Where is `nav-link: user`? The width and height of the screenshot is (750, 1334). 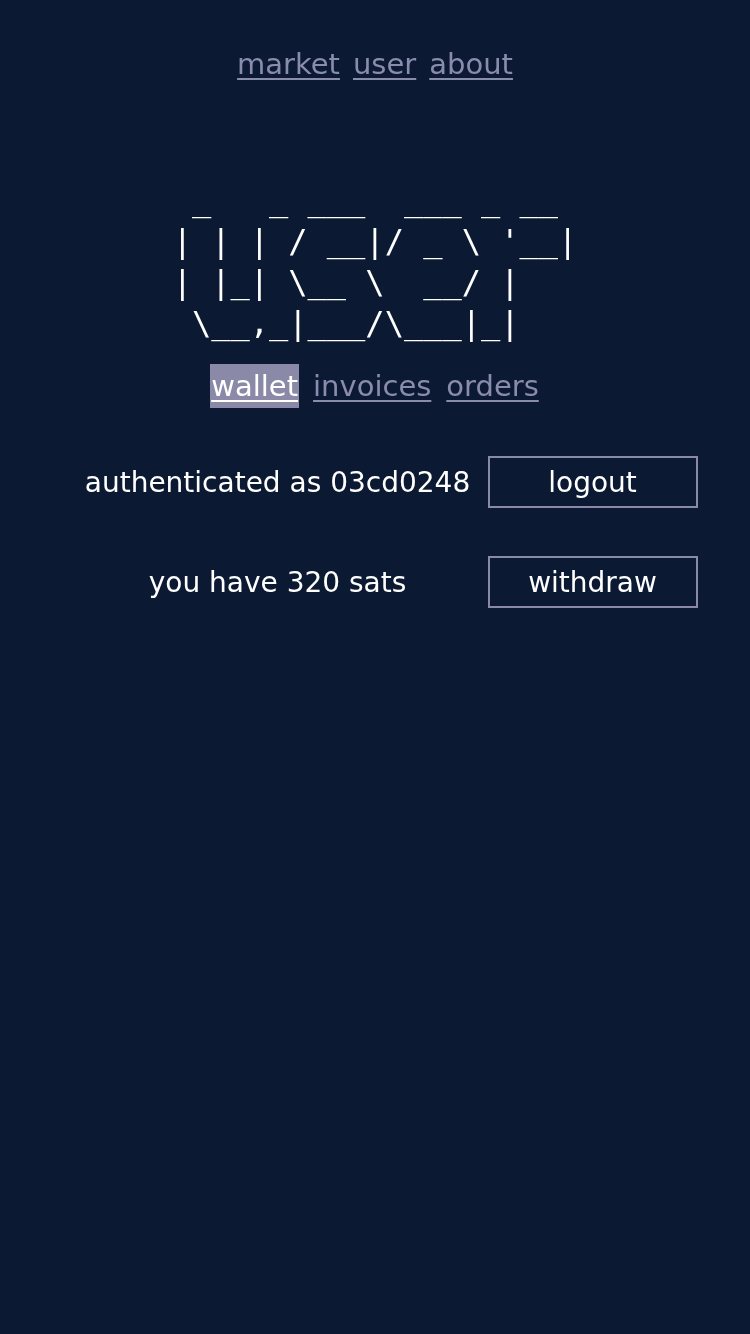
nav-link: user is located at coordinates (385, 64).